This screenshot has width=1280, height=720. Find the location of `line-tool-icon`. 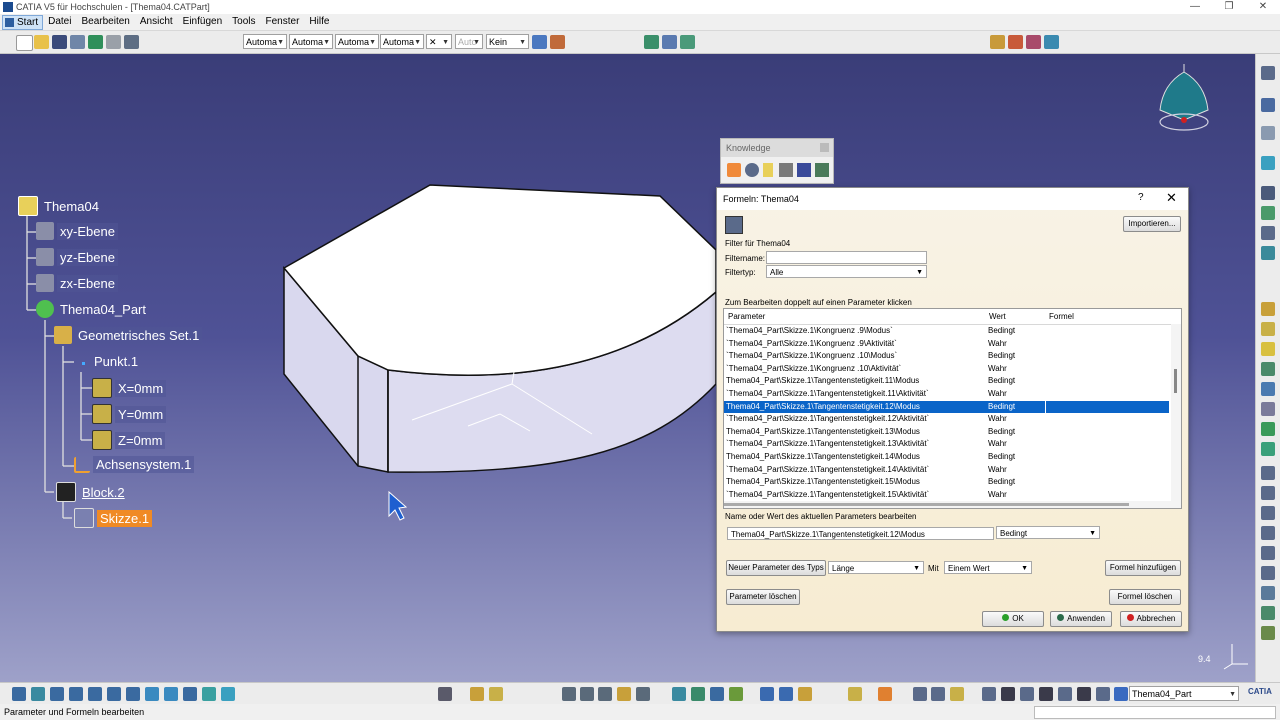

line-tool-icon is located at coordinates (938, 694).